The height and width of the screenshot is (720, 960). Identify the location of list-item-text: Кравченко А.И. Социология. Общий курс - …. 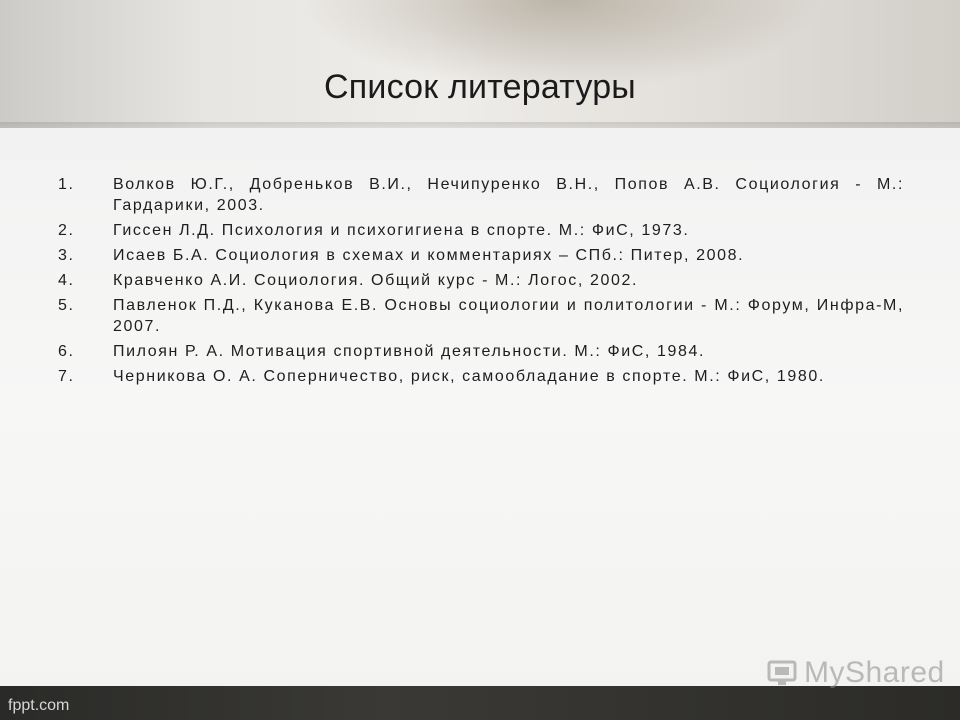
(376, 280).